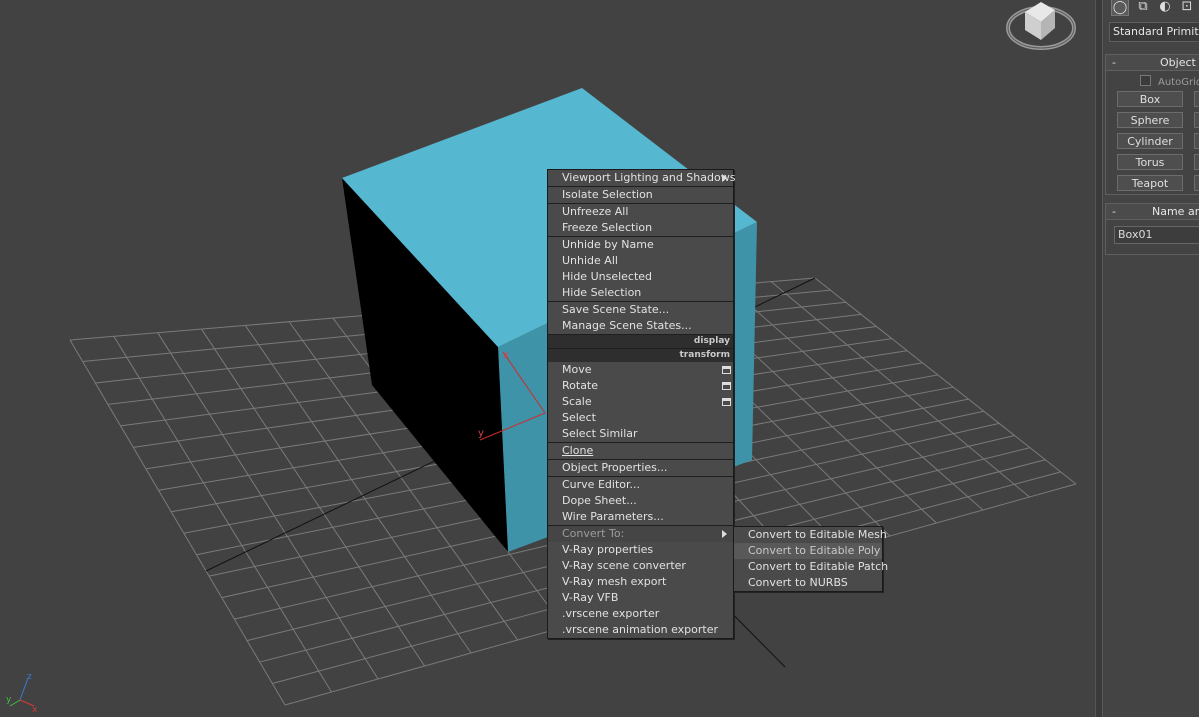  Describe the element at coordinates (1169, 81) in the screenshot. I see `autogrid-checkbox: AutoGrid` at that location.